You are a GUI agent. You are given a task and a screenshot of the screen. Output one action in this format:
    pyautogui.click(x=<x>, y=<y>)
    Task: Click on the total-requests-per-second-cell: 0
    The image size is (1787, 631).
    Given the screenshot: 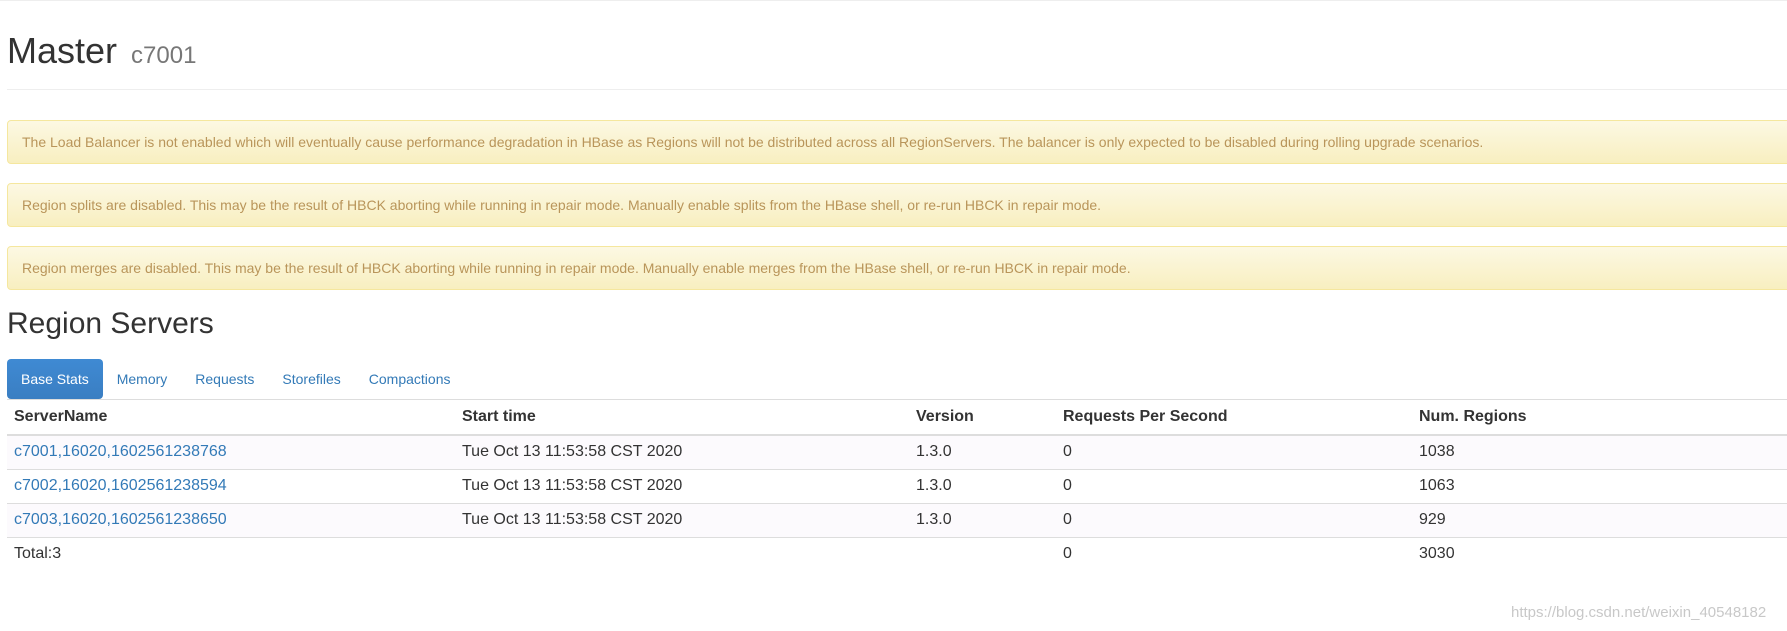 What is the action you would take?
    pyautogui.click(x=1234, y=553)
    